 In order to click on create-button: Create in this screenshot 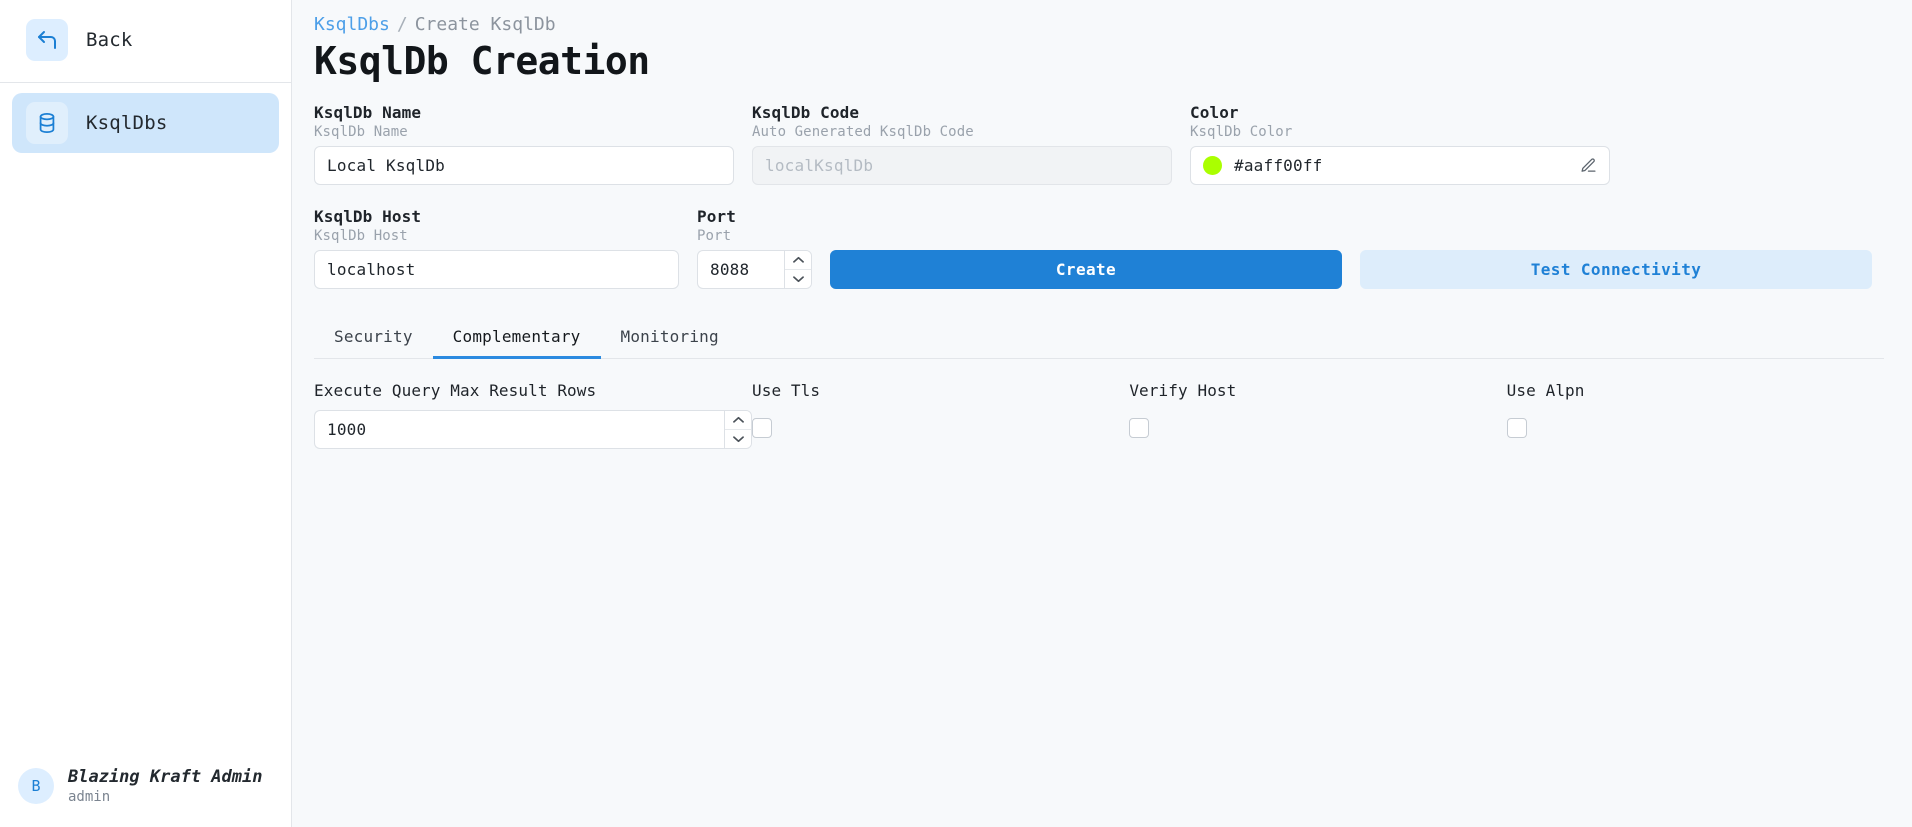, I will do `click(1086, 269)`.